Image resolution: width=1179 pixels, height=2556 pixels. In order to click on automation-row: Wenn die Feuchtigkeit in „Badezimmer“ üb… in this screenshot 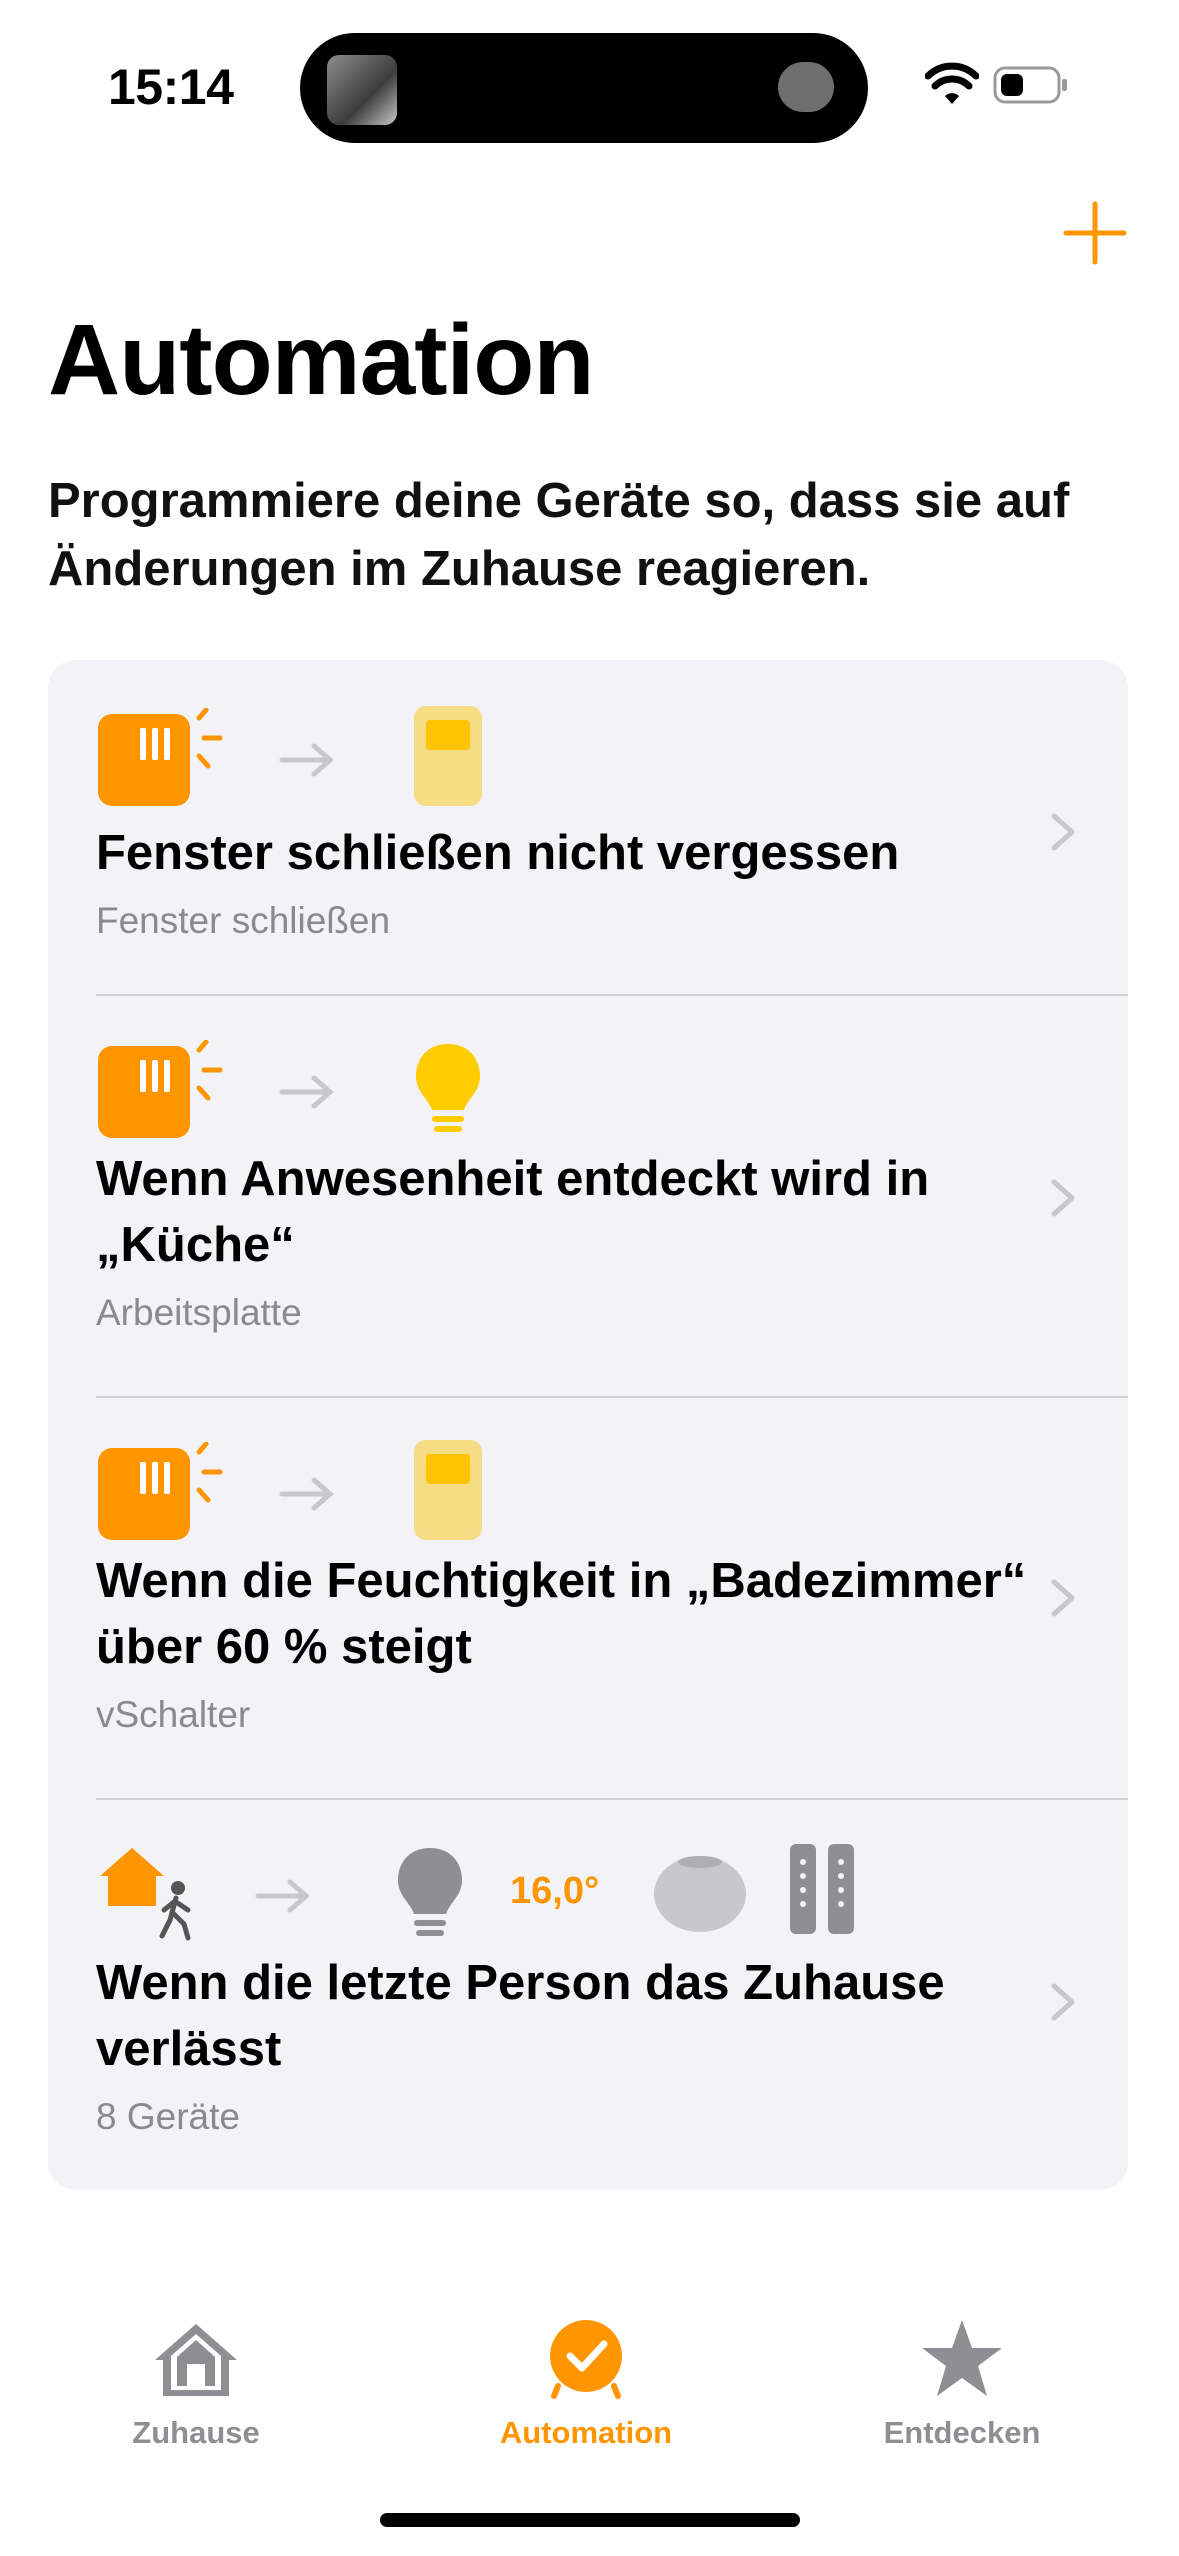, I will do `click(588, 1598)`.